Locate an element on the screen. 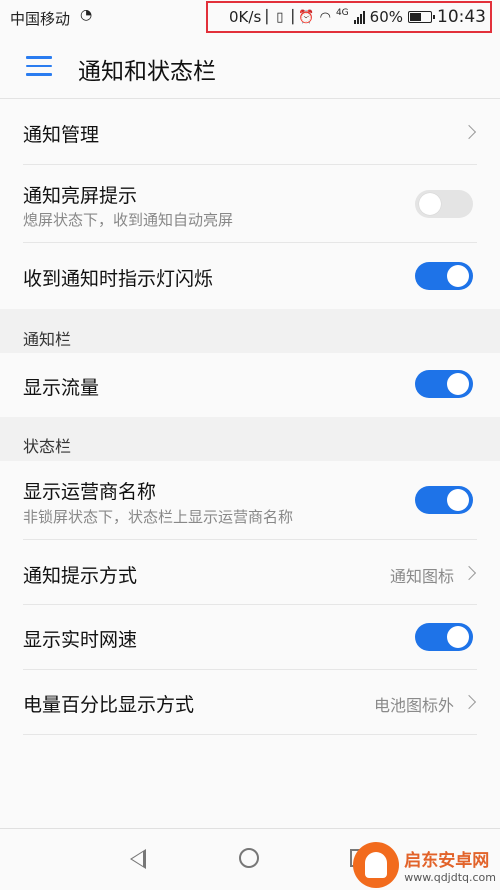 This screenshot has width=500, height=890. menu-icon is located at coordinates (39, 66).